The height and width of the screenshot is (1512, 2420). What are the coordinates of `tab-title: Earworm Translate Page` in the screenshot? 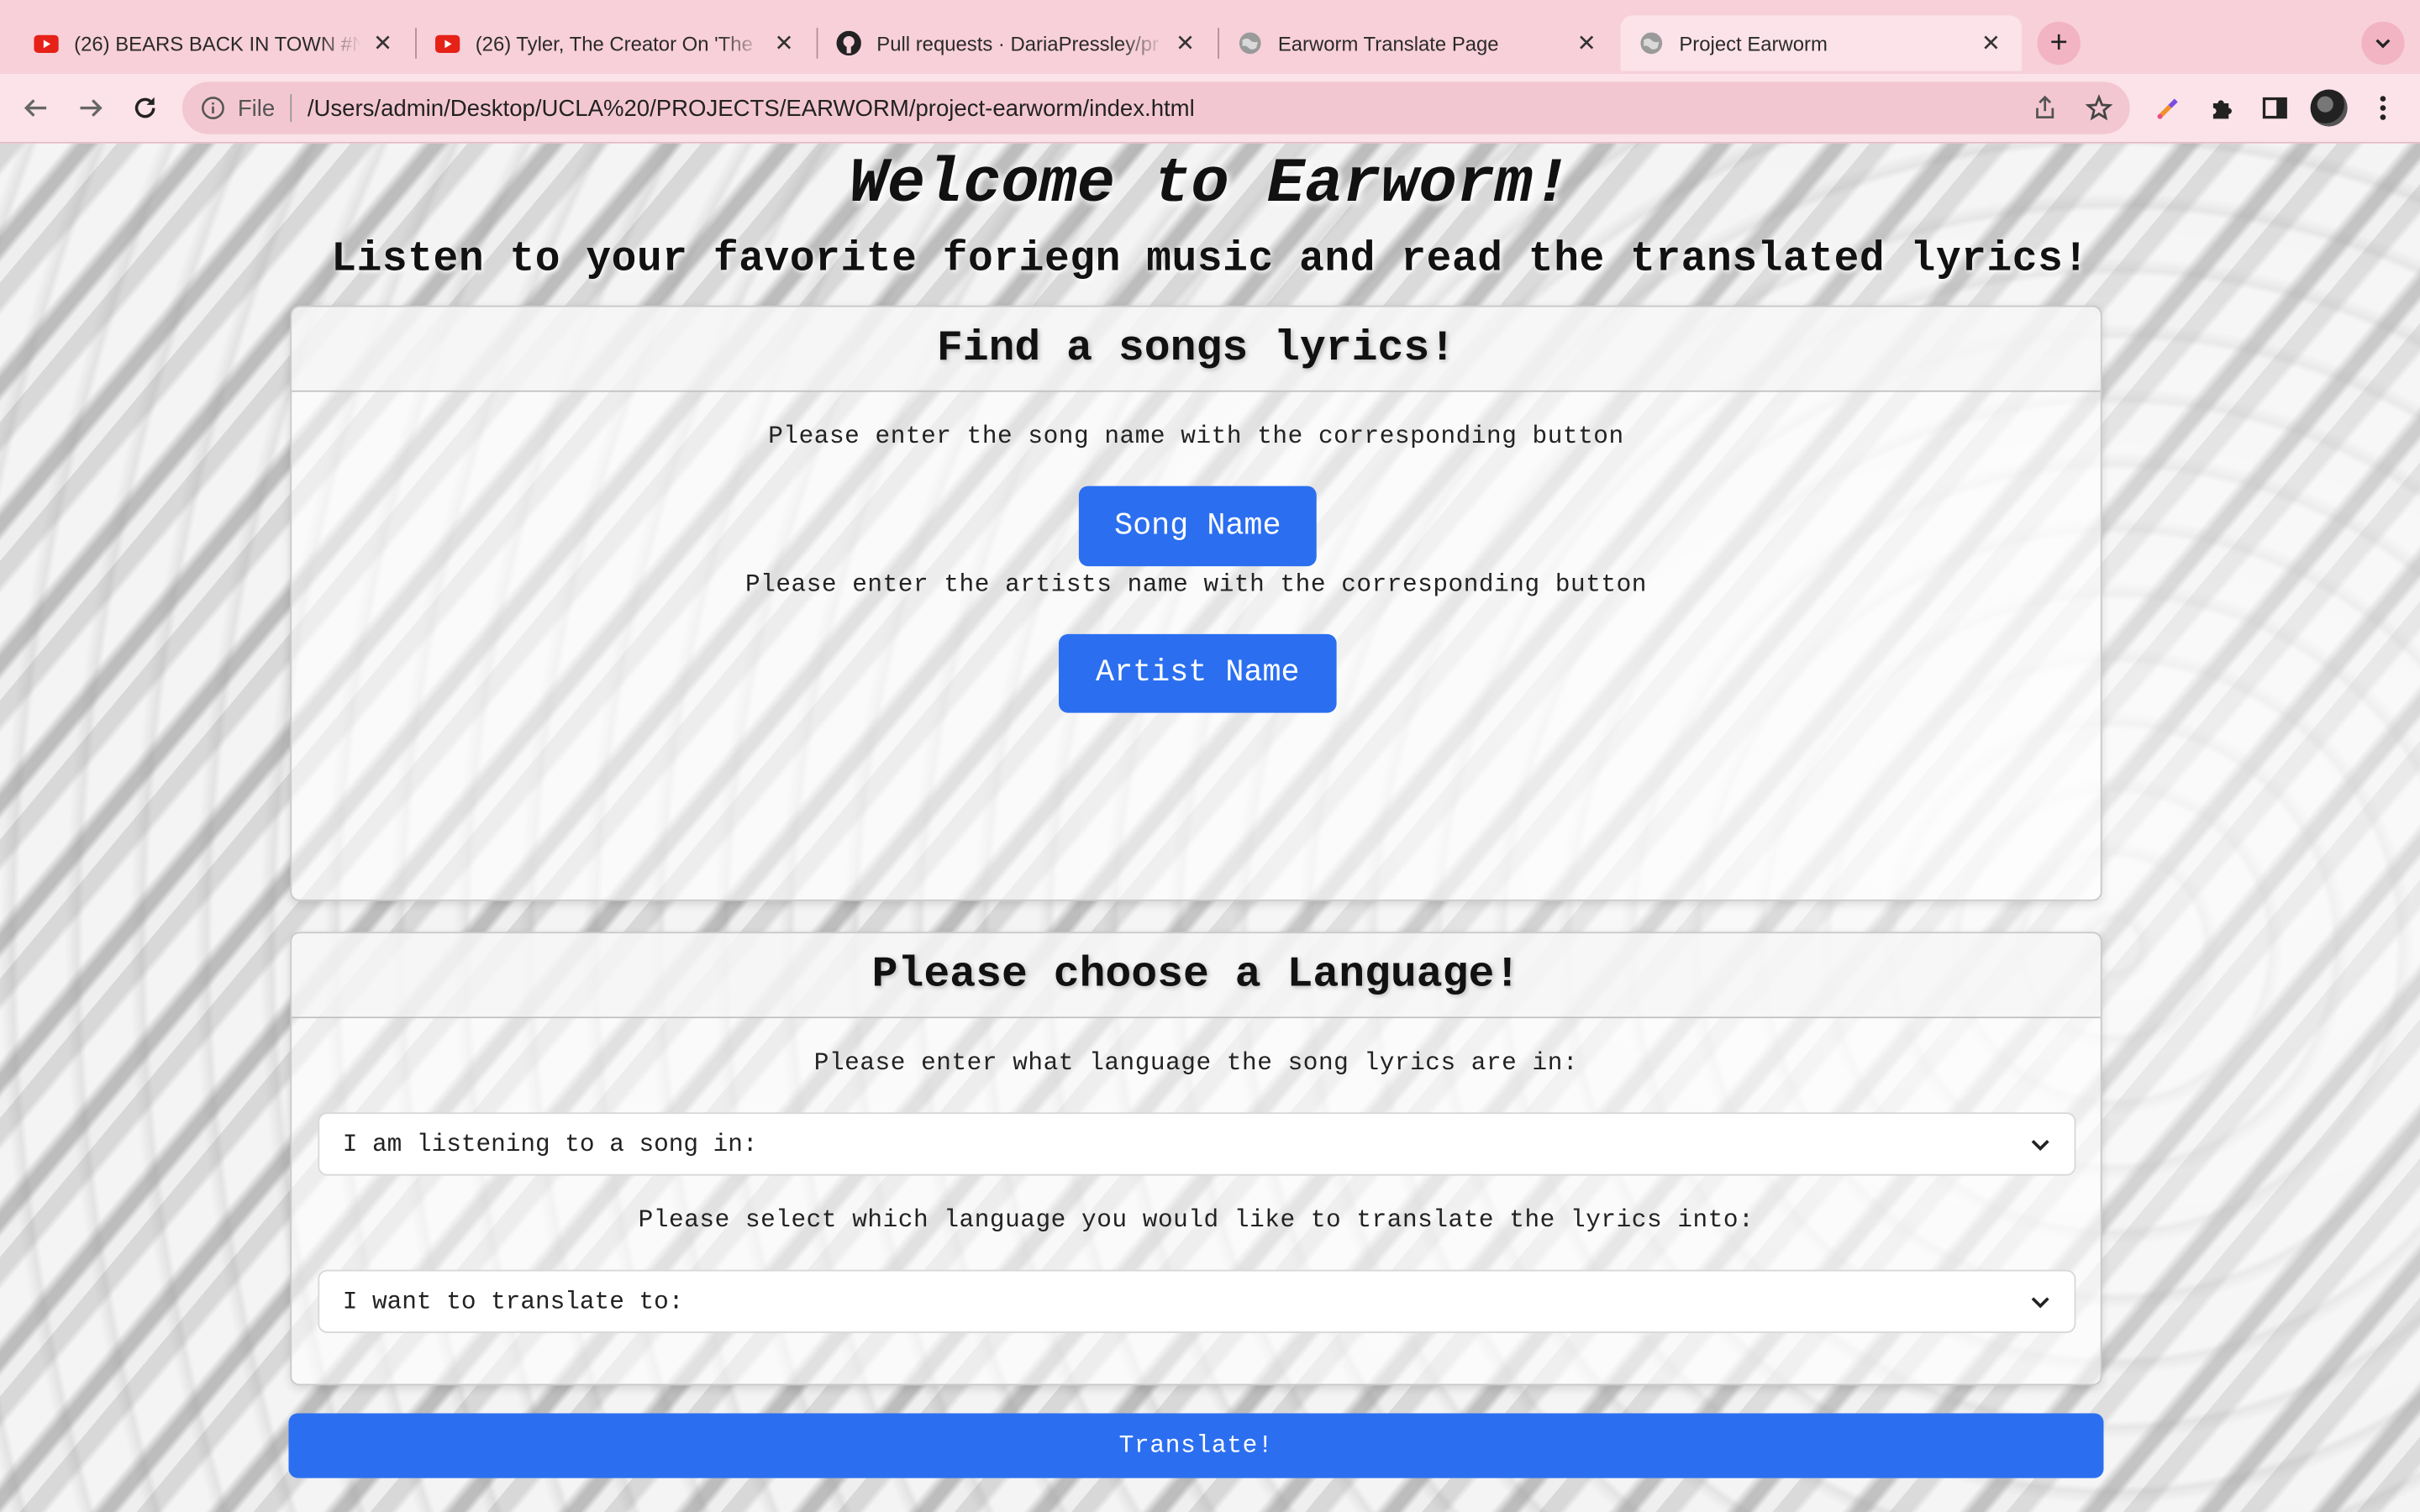 It's located at (1388, 43).